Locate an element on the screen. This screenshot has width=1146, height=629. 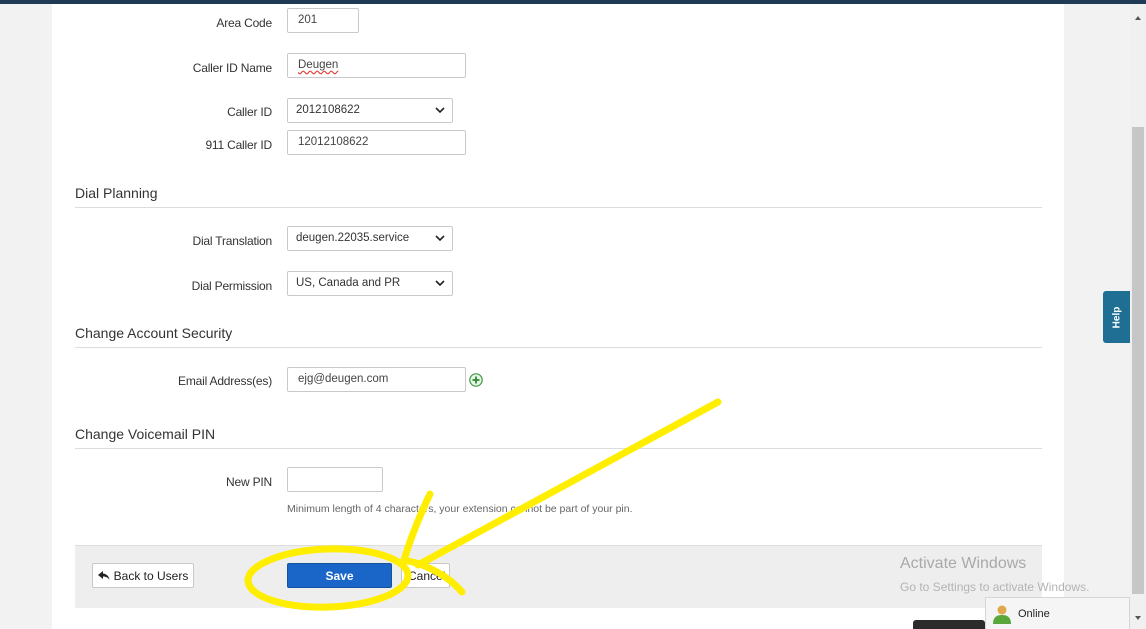
caller-id-select: 2012108622 is located at coordinates (370, 110).